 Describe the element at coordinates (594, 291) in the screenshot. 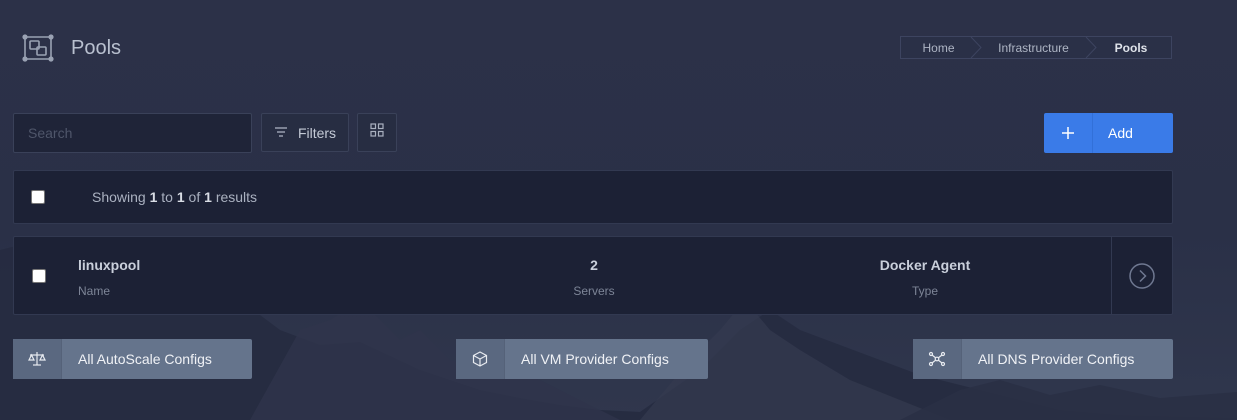

I see `pool-servers-label: Servers` at that location.